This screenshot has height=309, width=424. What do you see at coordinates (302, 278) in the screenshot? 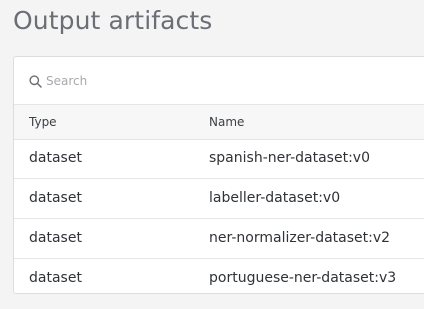
I see `row-name-link: portuguese-ner-dataset:v3` at bounding box center [302, 278].